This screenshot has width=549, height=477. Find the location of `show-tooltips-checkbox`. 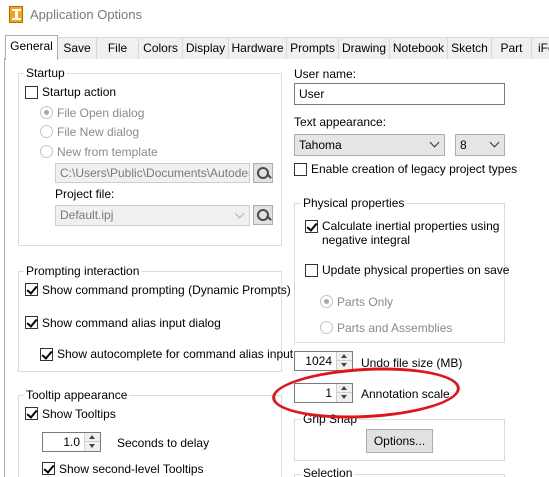

show-tooltips-checkbox is located at coordinates (31, 413).